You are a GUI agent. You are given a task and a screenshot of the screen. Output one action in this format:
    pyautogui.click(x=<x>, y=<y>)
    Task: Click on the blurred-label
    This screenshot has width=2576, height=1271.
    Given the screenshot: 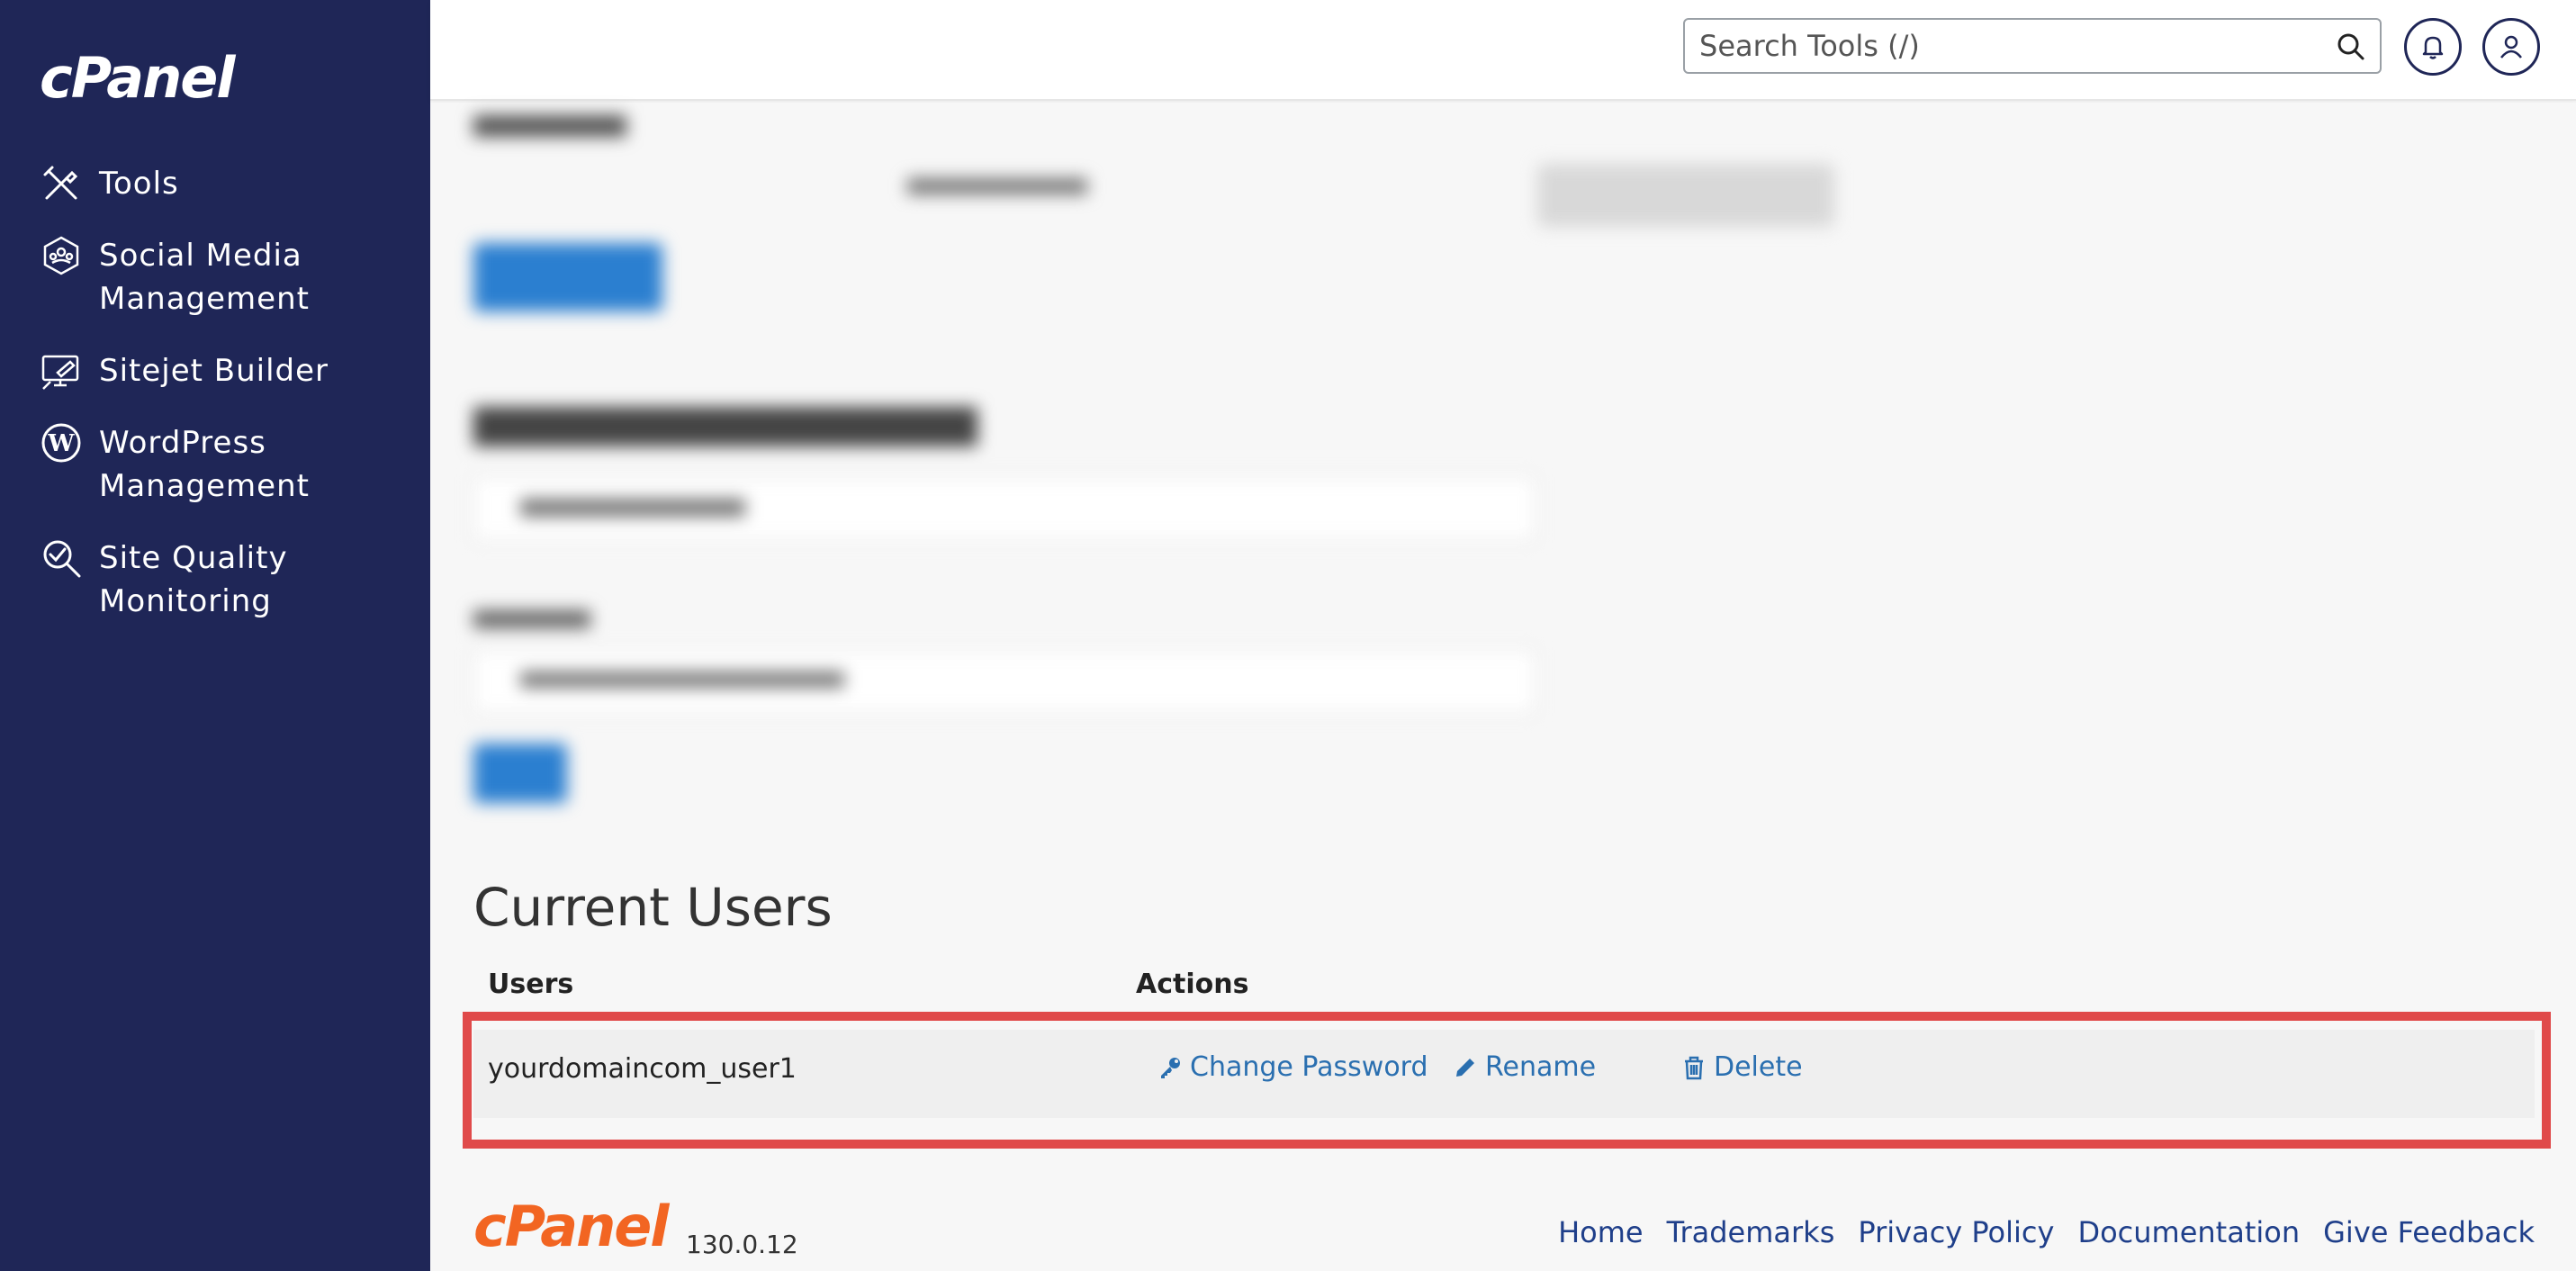 What is the action you would take?
    pyautogui.click(x=531, y=619)
    